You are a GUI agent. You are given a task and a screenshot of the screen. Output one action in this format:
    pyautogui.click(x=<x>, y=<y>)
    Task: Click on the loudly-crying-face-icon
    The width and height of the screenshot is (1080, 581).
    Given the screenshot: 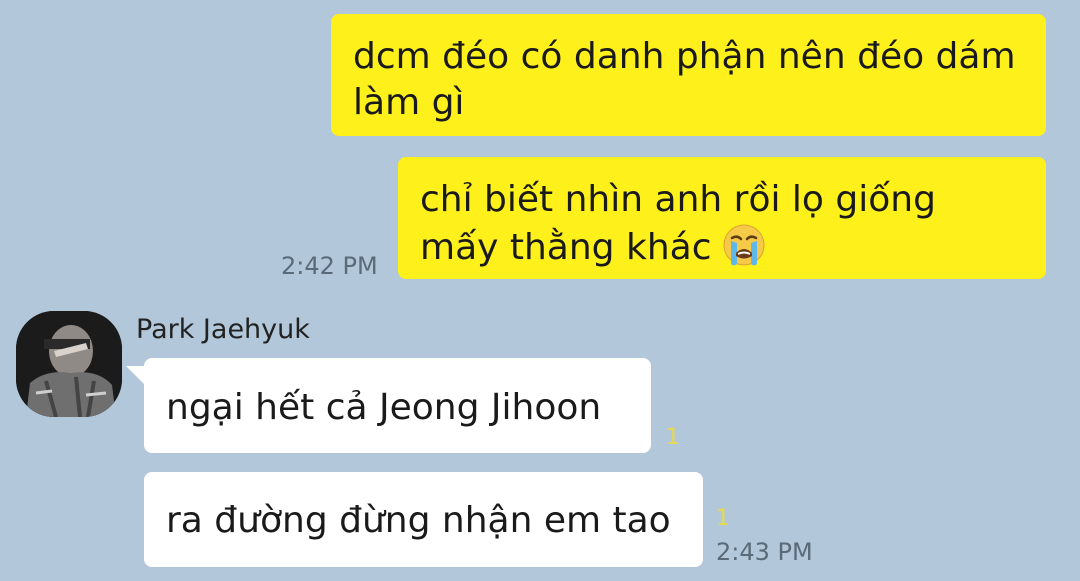 What is the action you would take?
    pyautogui.click(x=744, y=251)
    